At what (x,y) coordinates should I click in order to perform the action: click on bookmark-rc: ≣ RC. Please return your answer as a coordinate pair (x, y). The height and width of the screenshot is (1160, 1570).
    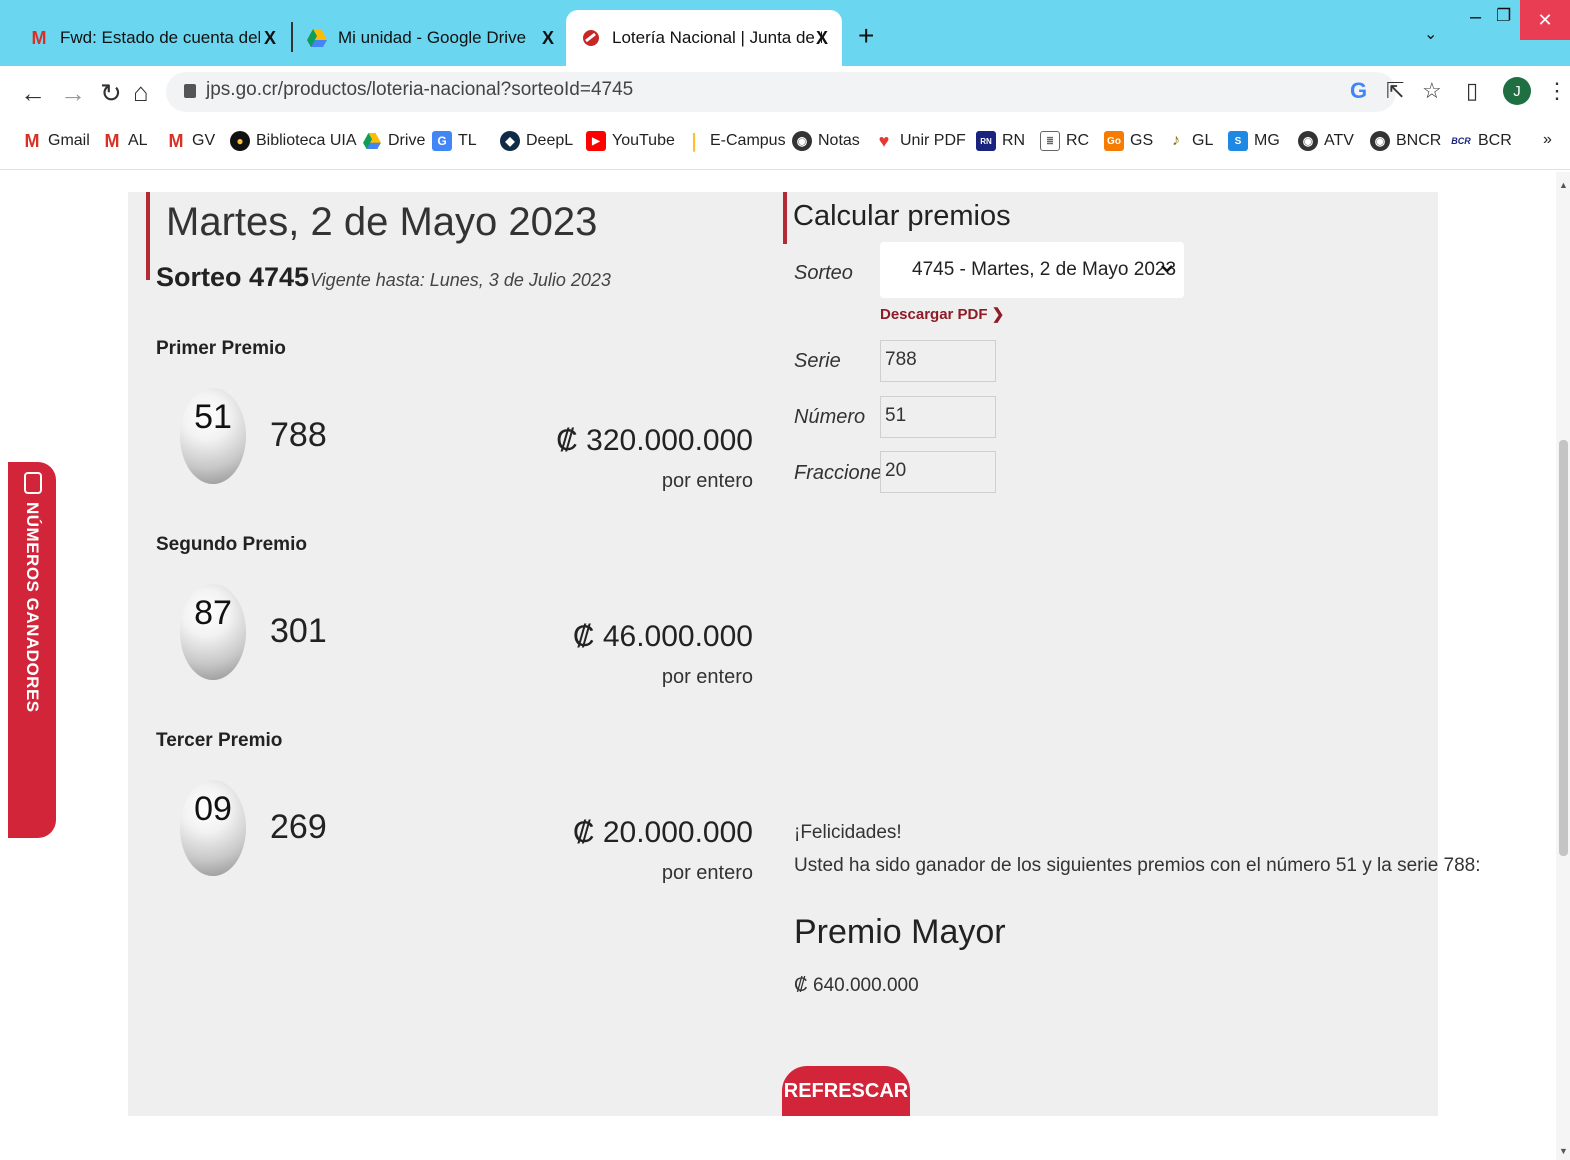
    Looking at the image, I should click on (1064, 141).